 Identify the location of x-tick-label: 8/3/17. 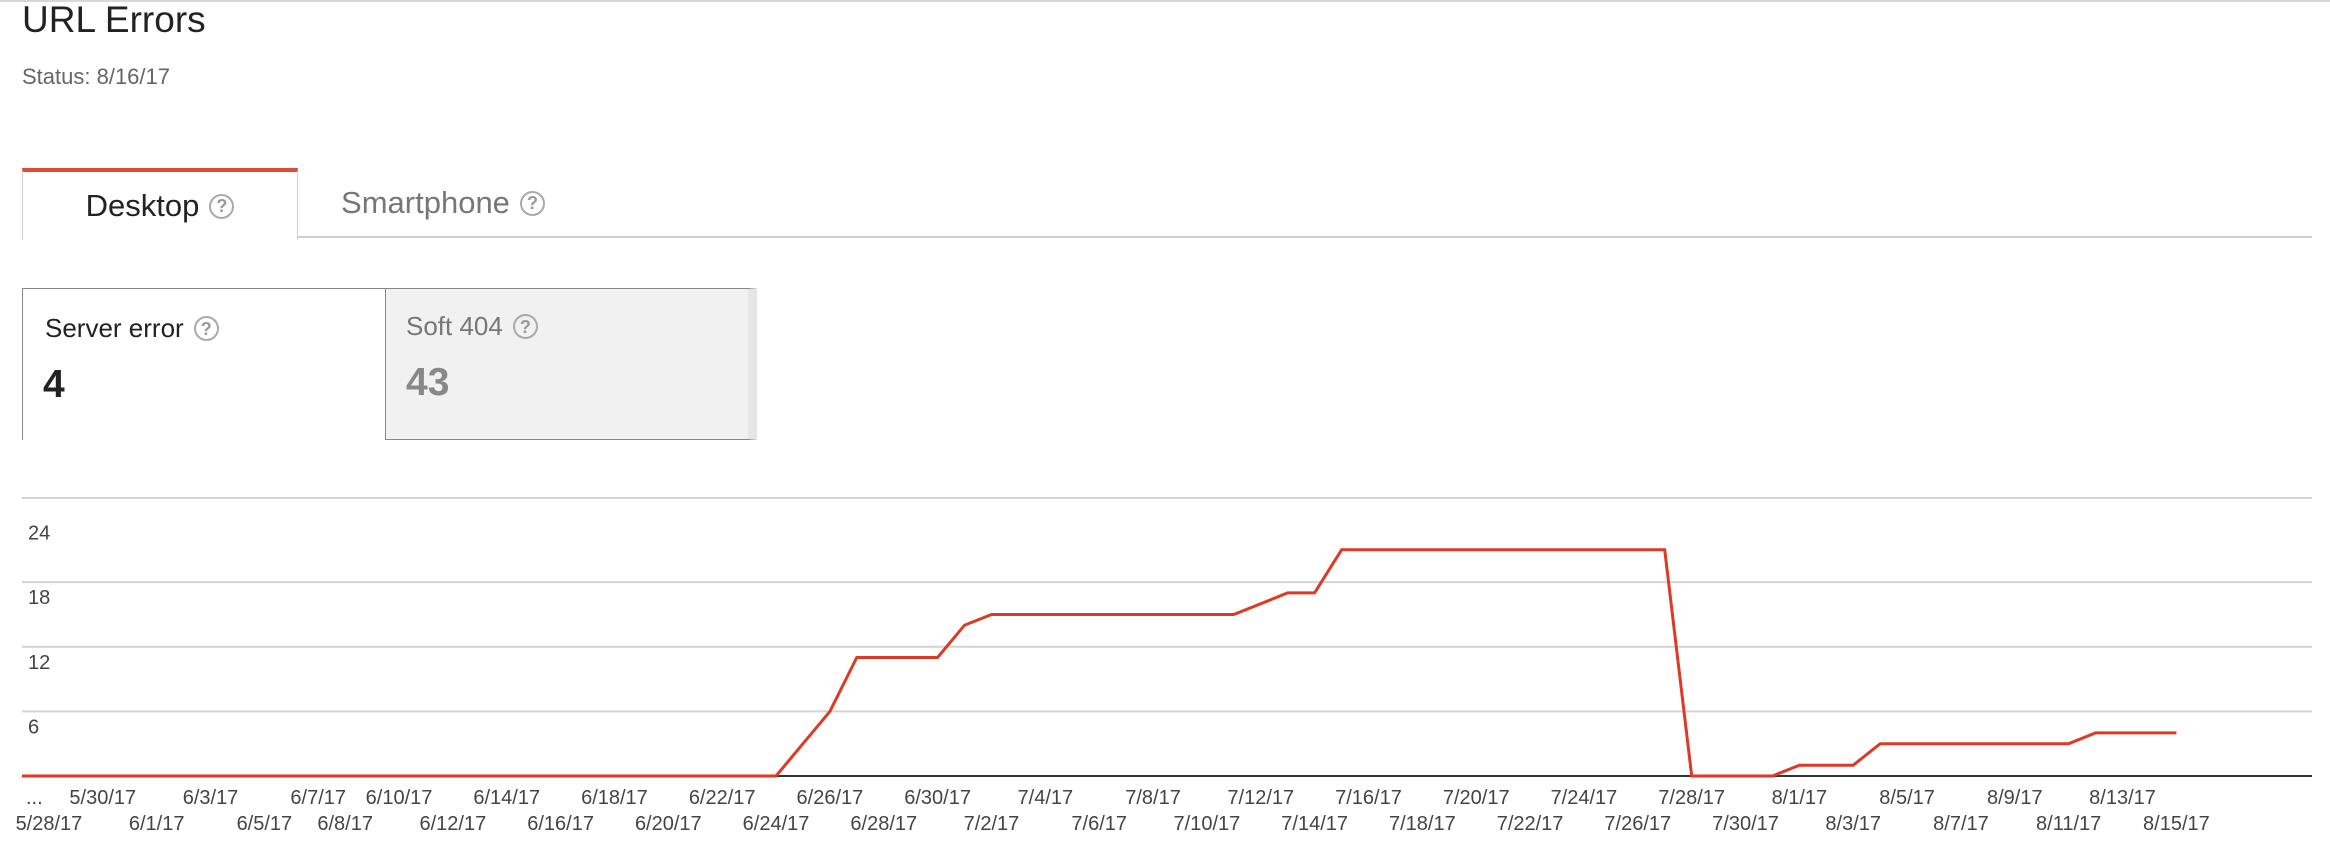
(1853, 824).